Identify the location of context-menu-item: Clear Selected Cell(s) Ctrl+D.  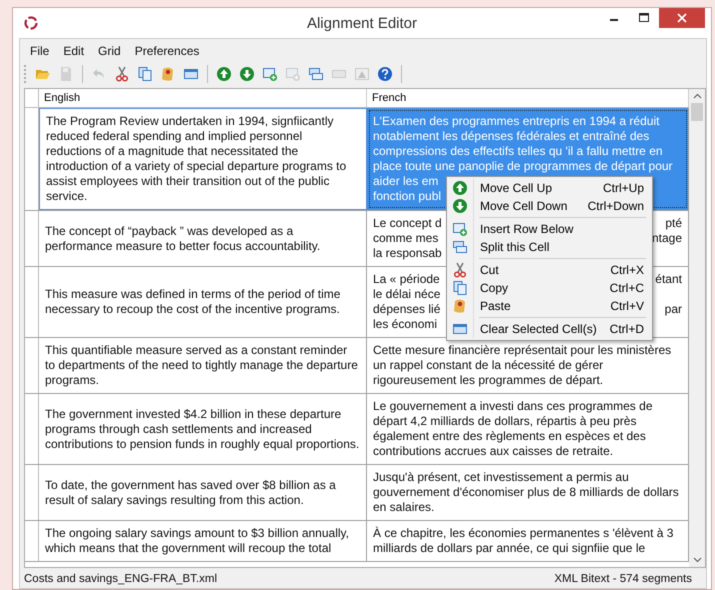
(549, 329).